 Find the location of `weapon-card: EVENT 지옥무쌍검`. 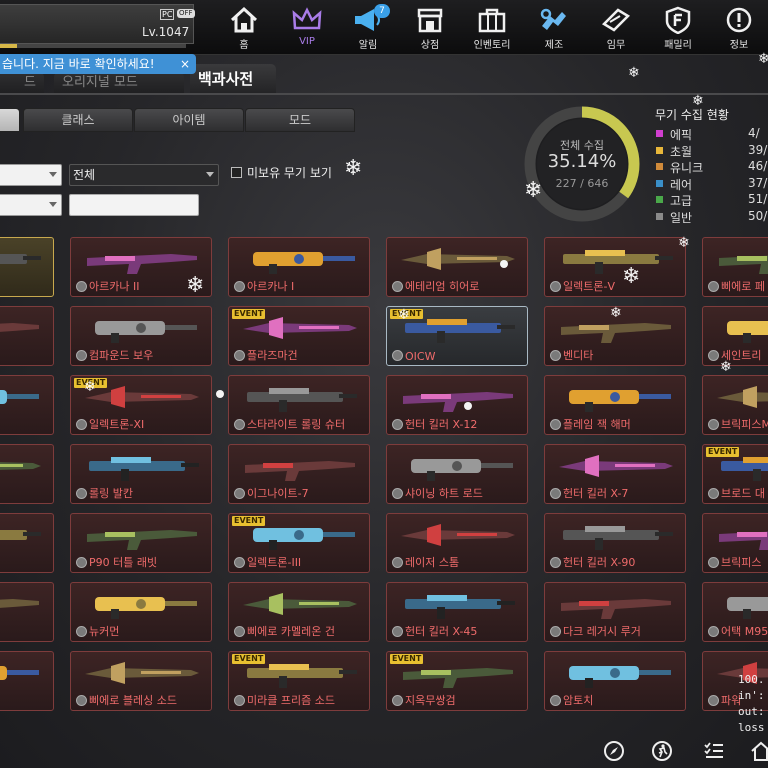

weapon-card: EVENT 지옥무쌍검 is located at coordinates (457, 681).